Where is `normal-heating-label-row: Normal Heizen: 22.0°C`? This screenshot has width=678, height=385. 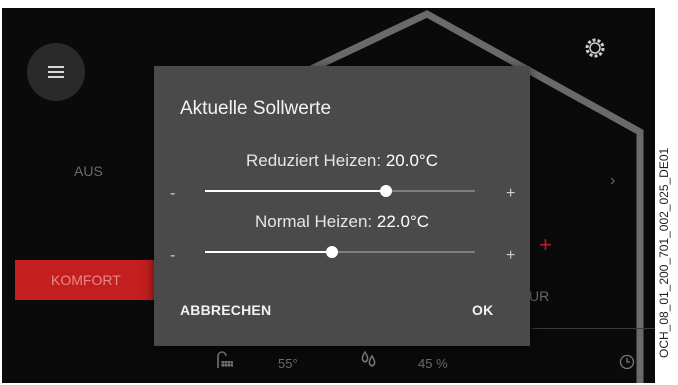
normal-heating-label-row: Normal Heizen: 22.0°C is located at coordinates (342, 222).